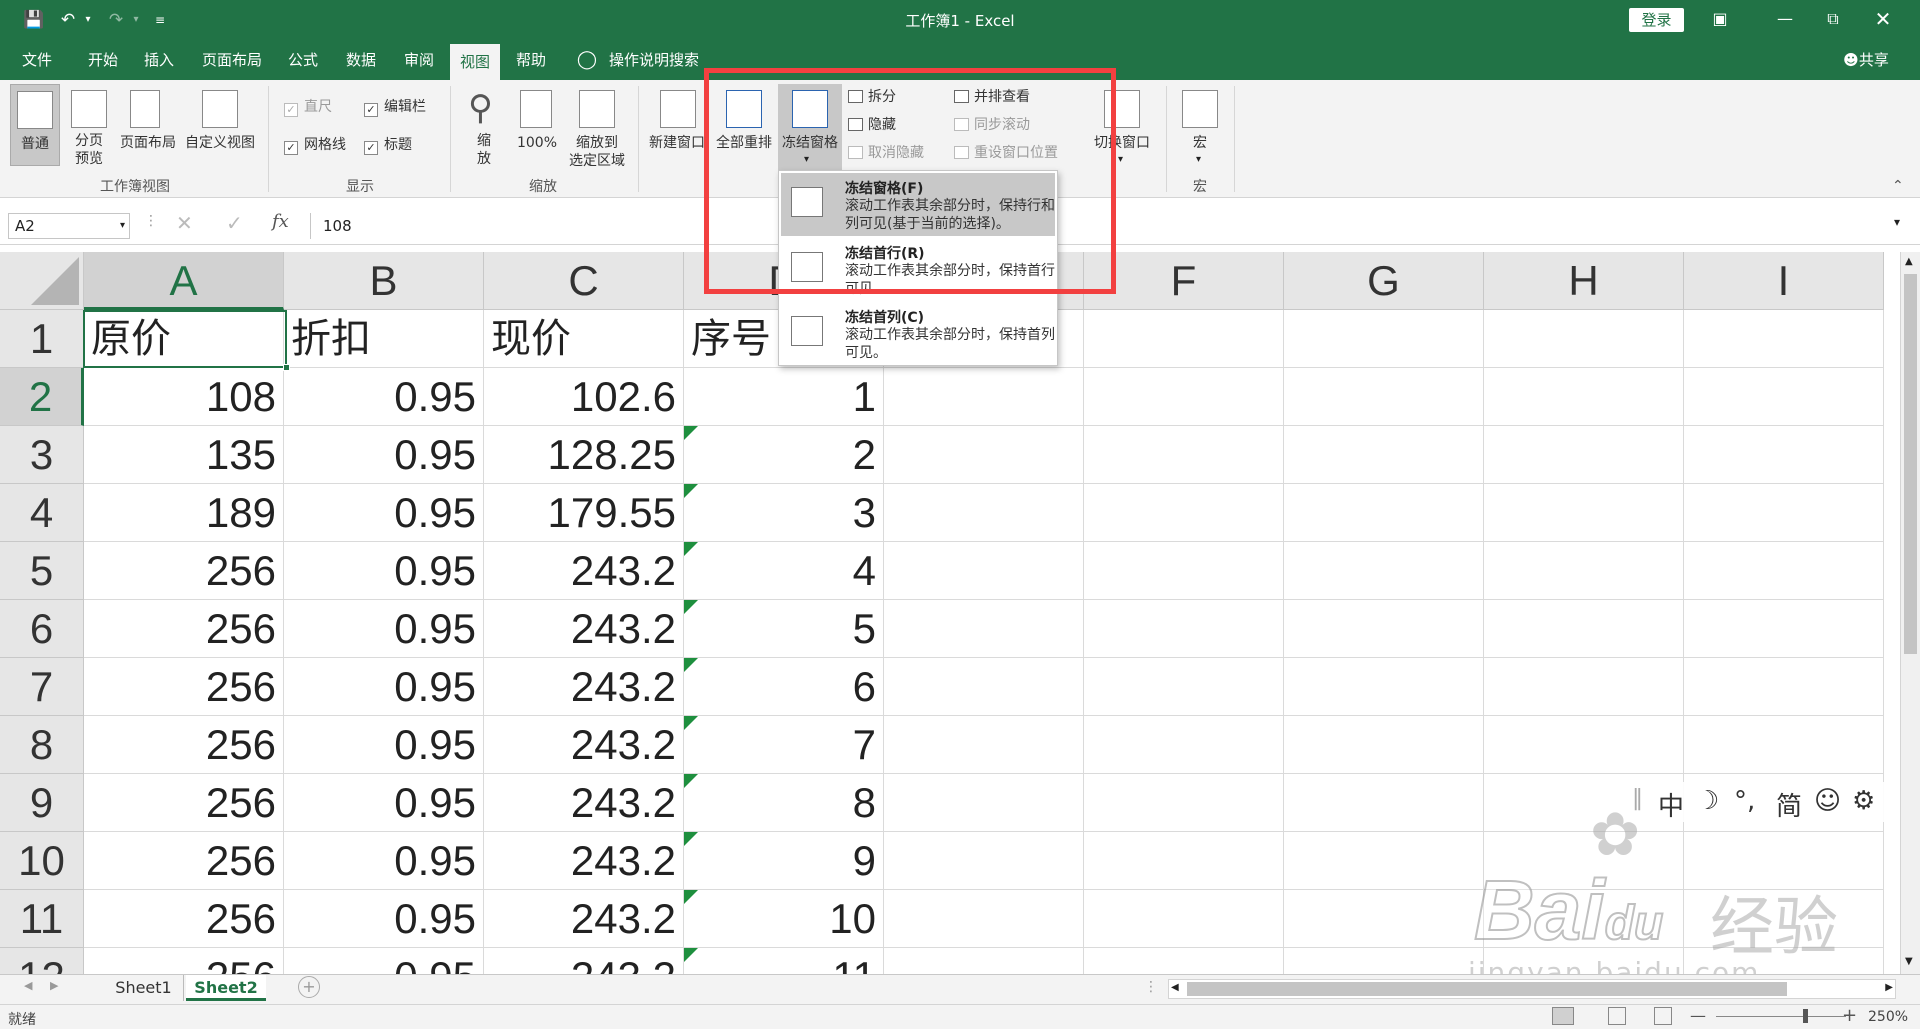 This screenshot has width=1920, height=1029. I want to click on cell-g2, so click(1384, 397).